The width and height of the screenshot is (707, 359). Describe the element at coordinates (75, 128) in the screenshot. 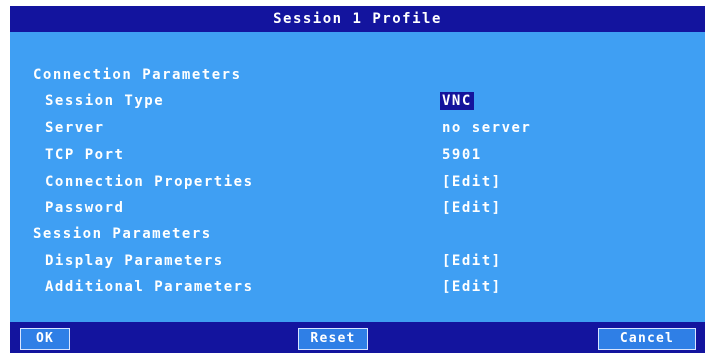

I see `server-label: Server` at that location.